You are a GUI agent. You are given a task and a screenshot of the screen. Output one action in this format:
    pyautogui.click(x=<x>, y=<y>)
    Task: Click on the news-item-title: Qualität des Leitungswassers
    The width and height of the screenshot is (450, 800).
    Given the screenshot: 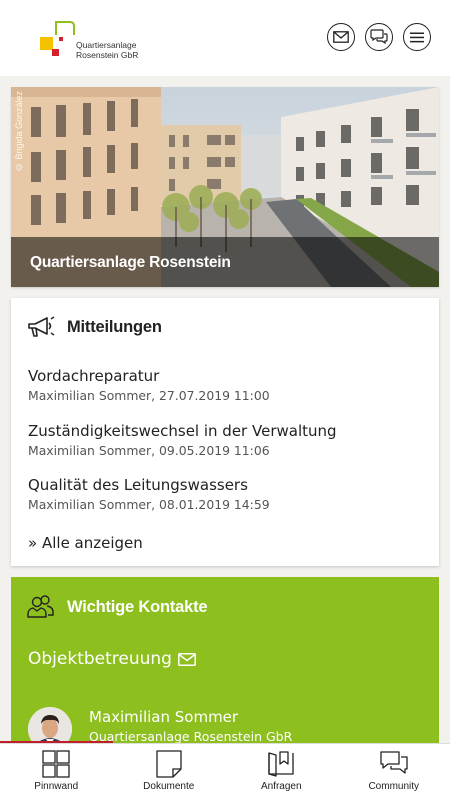 What is the action you would take?
    pyautogui.click(x=138, y=485)
    